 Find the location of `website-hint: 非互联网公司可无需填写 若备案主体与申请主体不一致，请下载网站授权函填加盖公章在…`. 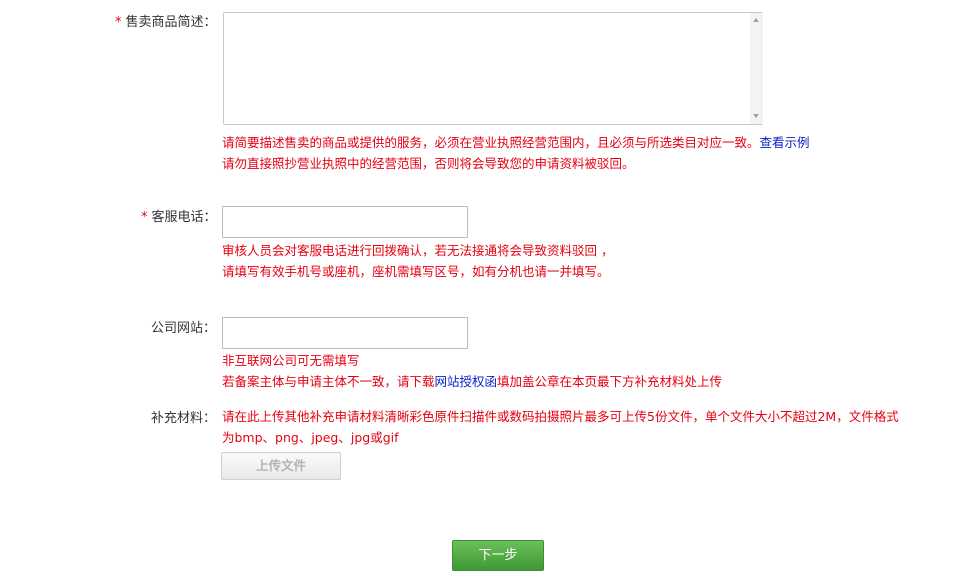

website-hint: 非互联网公司可无需填写 若备案主体与申请主体不一致，请下载网站授权函填加盖公章在… is located at coordinates (472, 371).